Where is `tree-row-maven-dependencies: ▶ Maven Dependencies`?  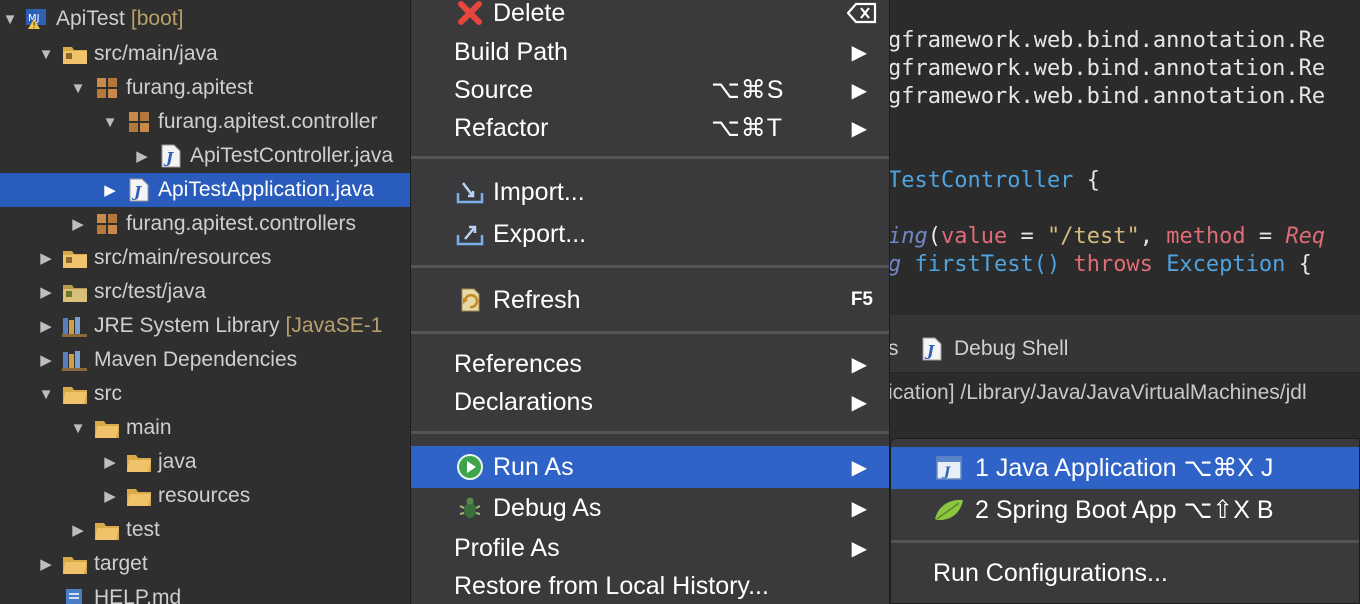 tree-row-maven-dependencies: ▶ Maven Dependencies is located at coordinates (206, 360).